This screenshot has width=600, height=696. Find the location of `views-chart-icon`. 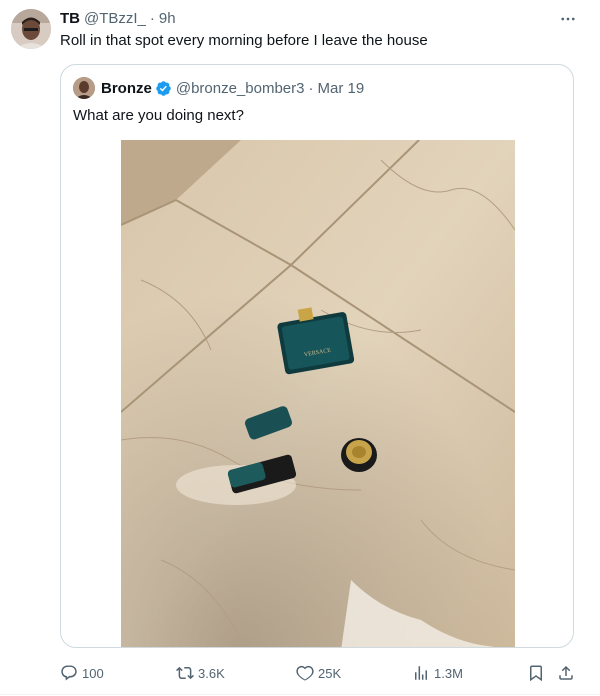

views-chart-icon is located at coordinates (421, 673).